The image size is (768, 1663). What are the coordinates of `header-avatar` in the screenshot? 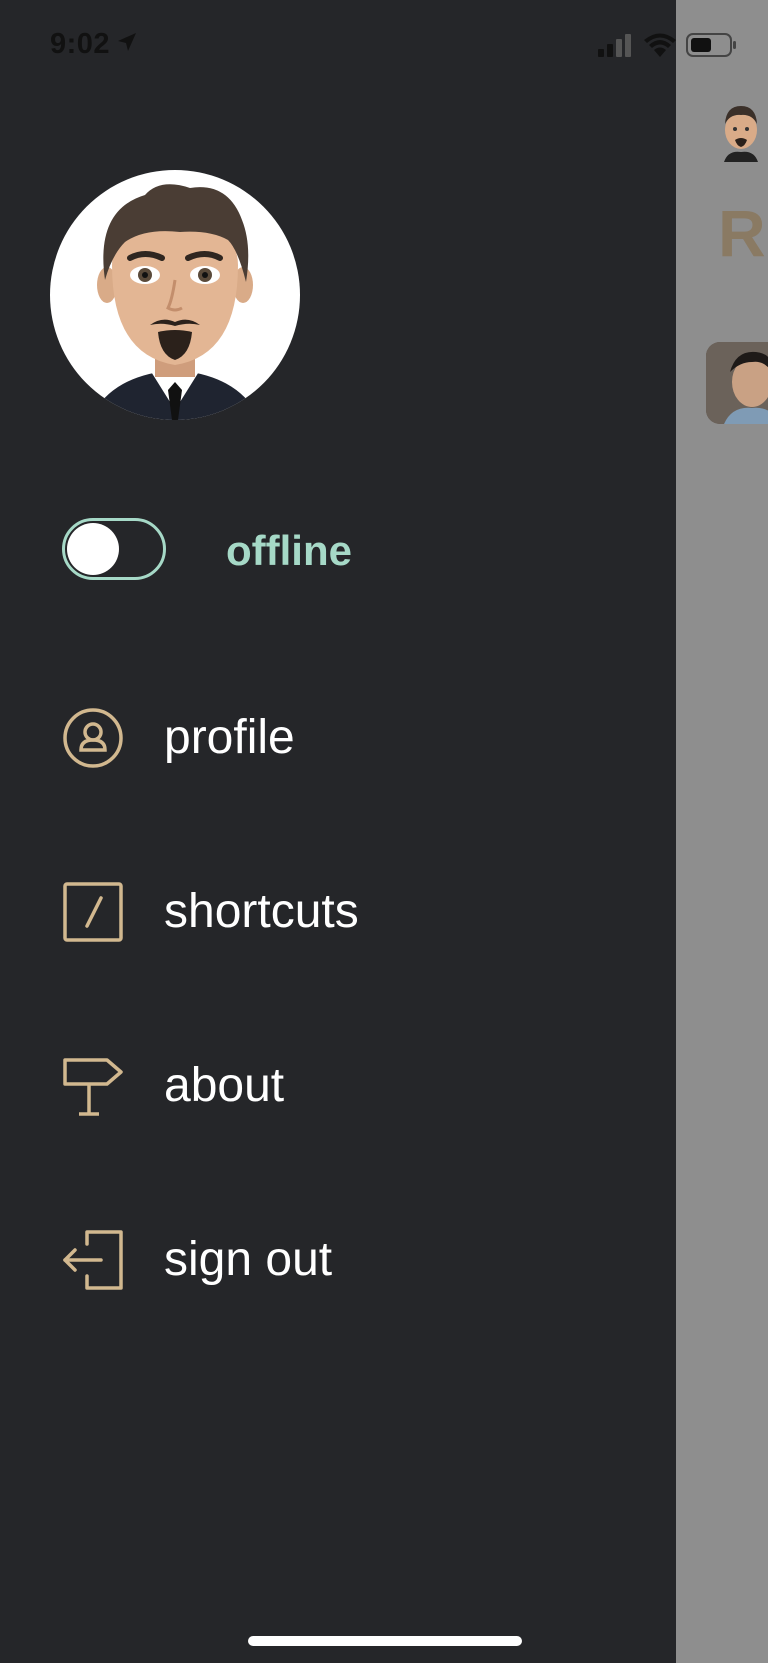 It's located at (741, 131).